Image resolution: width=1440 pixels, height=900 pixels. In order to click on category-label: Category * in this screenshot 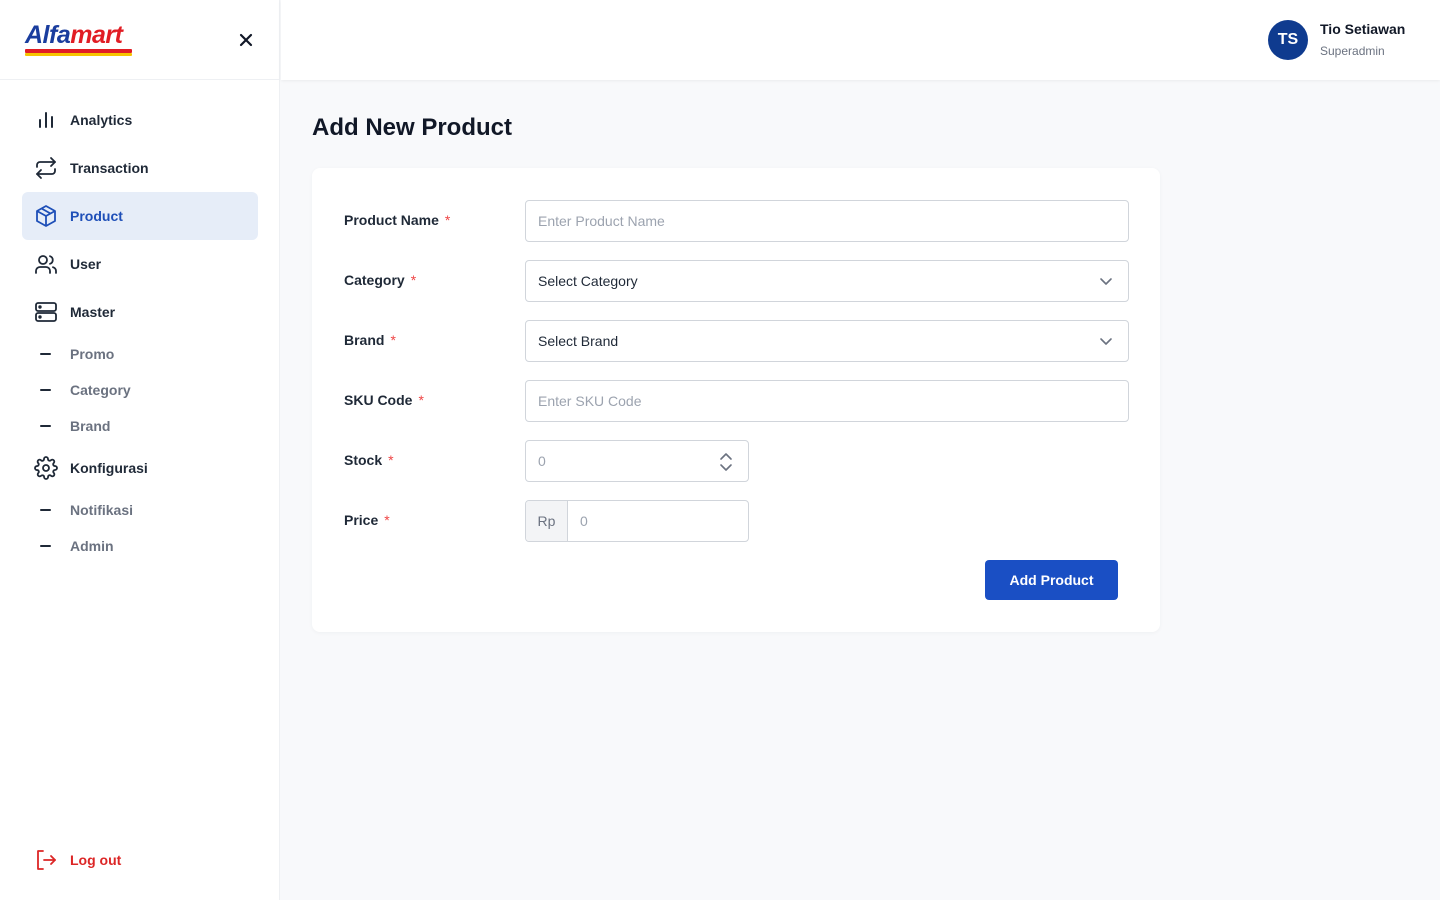, I will do `click(380, 280)`.